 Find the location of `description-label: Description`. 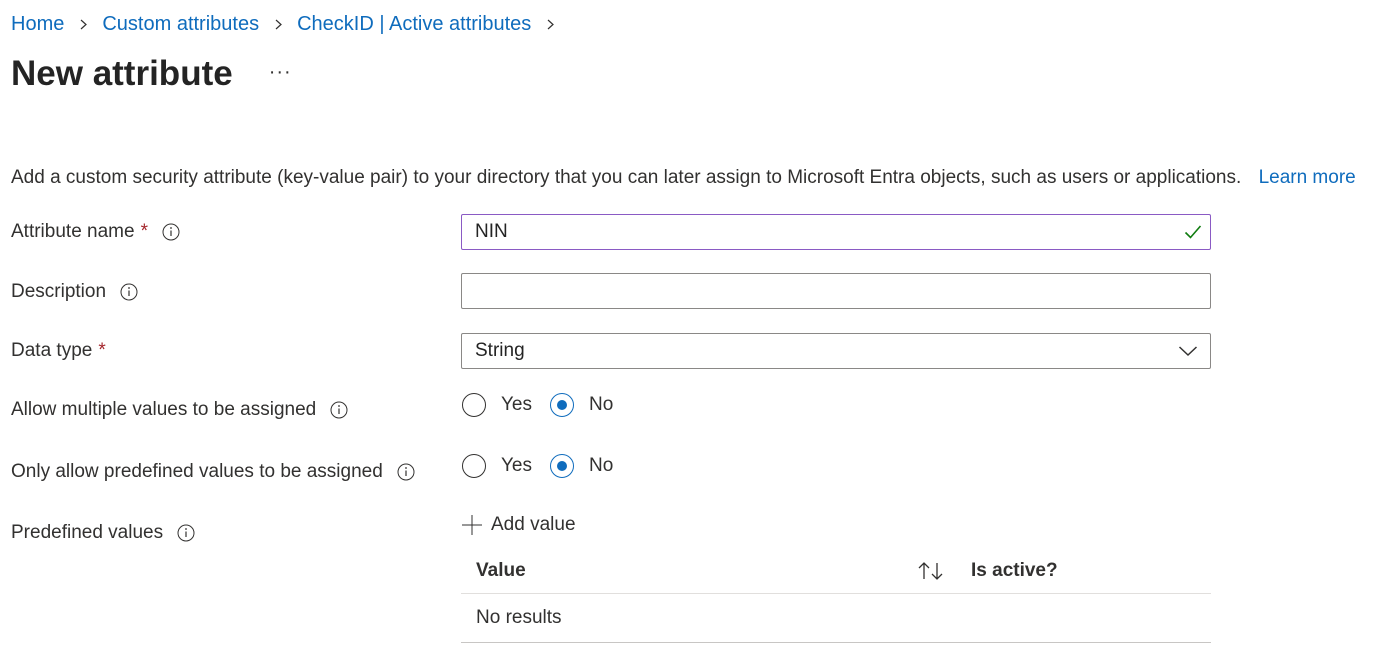

description-label: Description is located at coordinates (74, 292).